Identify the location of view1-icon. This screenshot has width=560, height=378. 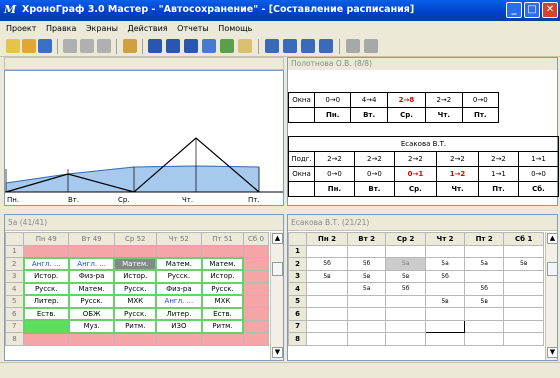
(290, 46).